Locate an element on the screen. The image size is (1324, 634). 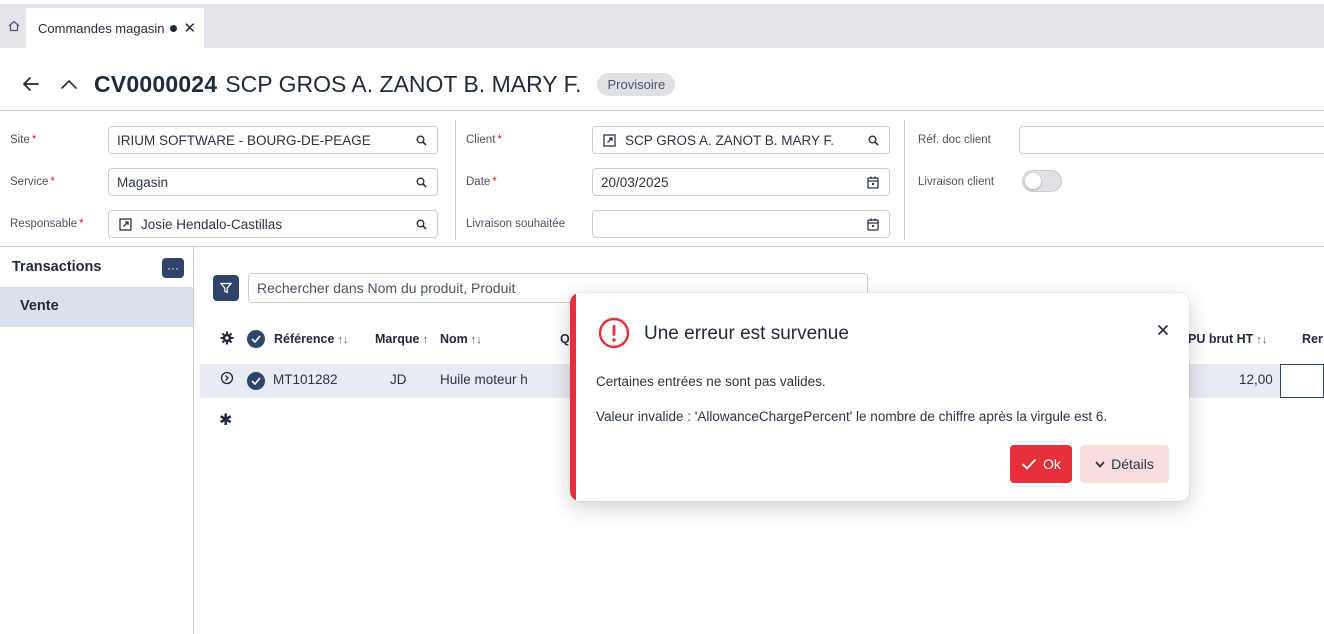
livraison-client-toggle is located at coordinates (1042, 181).